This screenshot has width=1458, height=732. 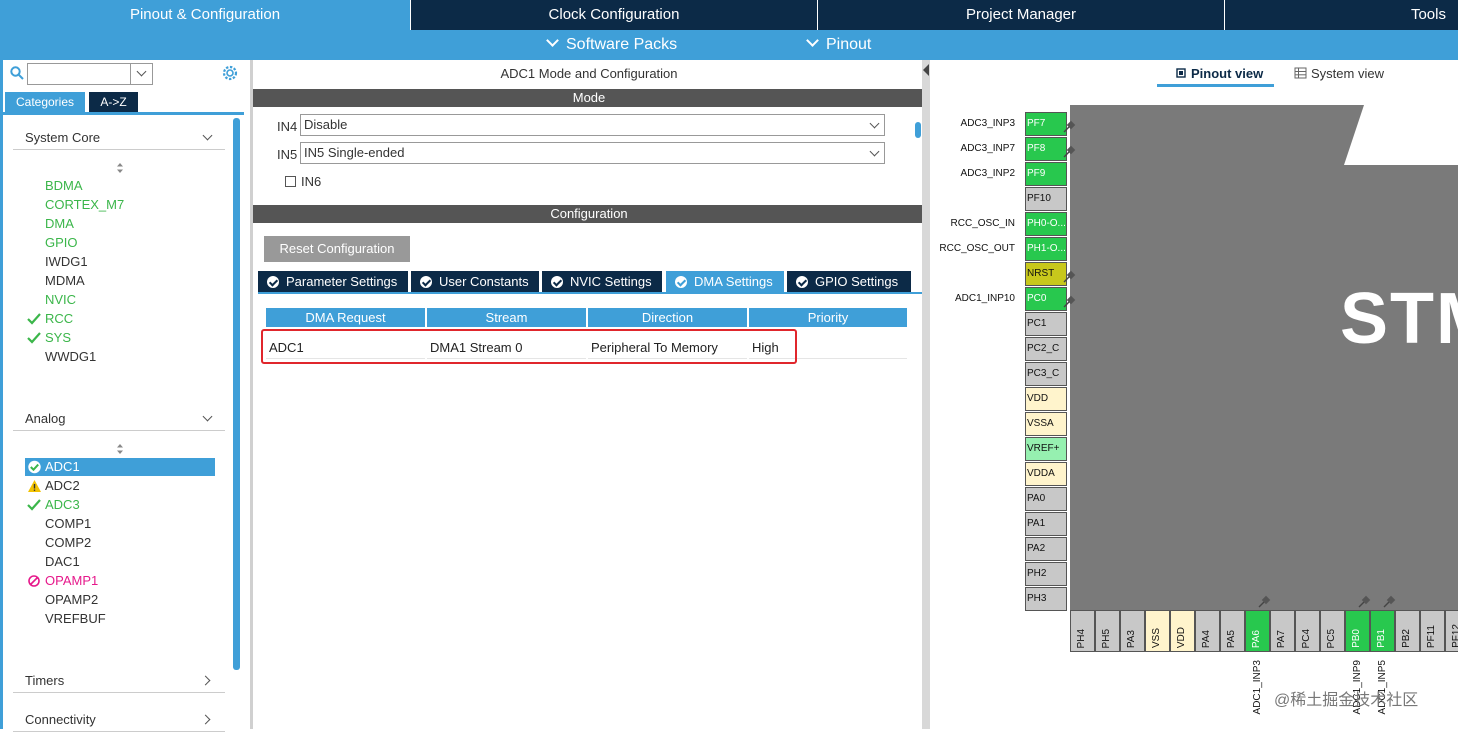 I want to click on pin-vss: VSS, so click(x=1157, y=631).